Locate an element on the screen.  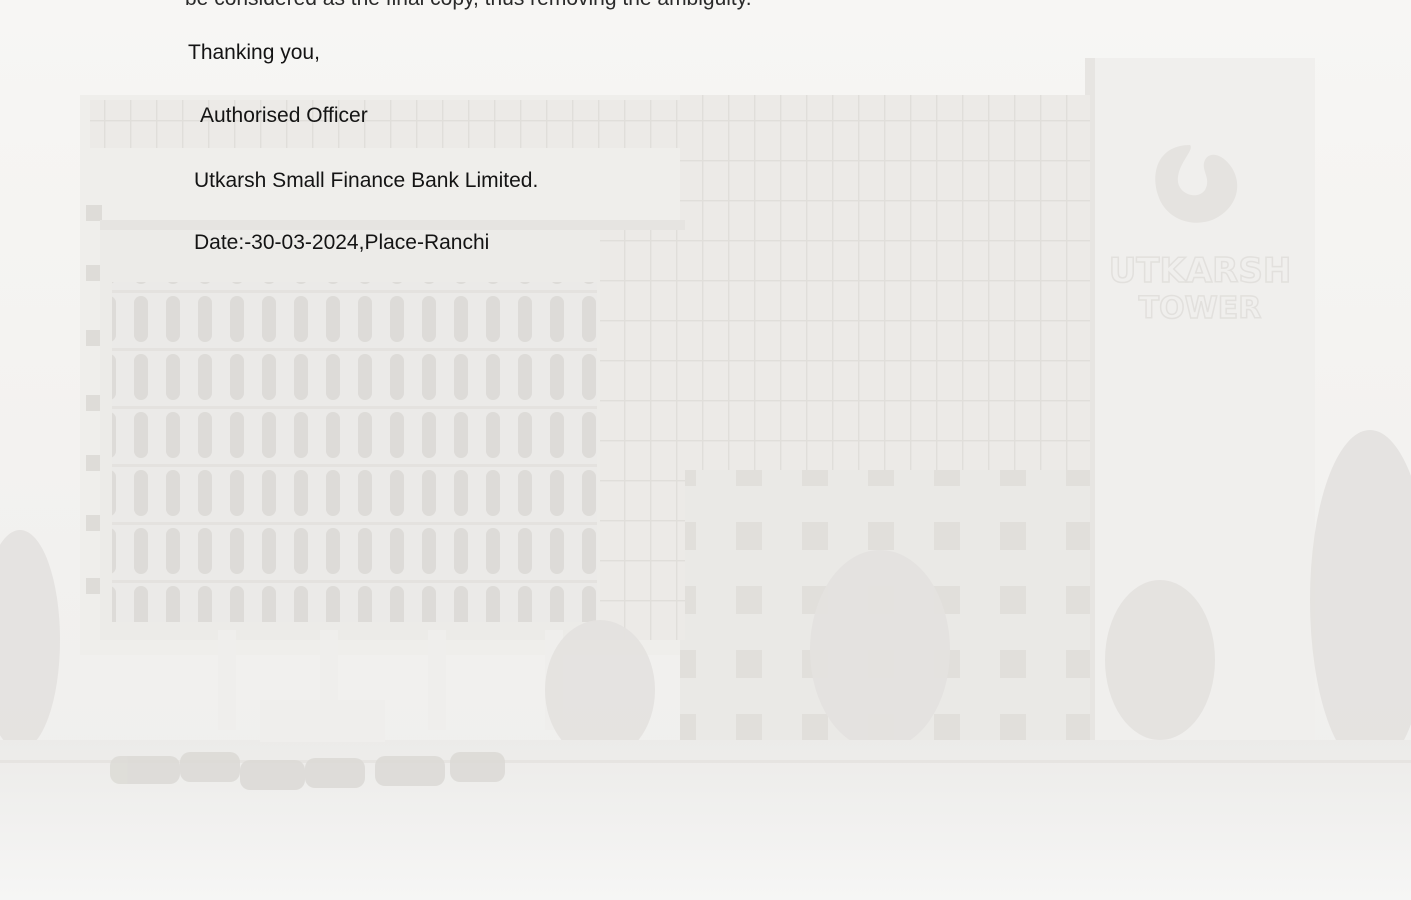
date-place: Date:-30-03-2024,Place-Ranchi is located at coordinates (342, 242).